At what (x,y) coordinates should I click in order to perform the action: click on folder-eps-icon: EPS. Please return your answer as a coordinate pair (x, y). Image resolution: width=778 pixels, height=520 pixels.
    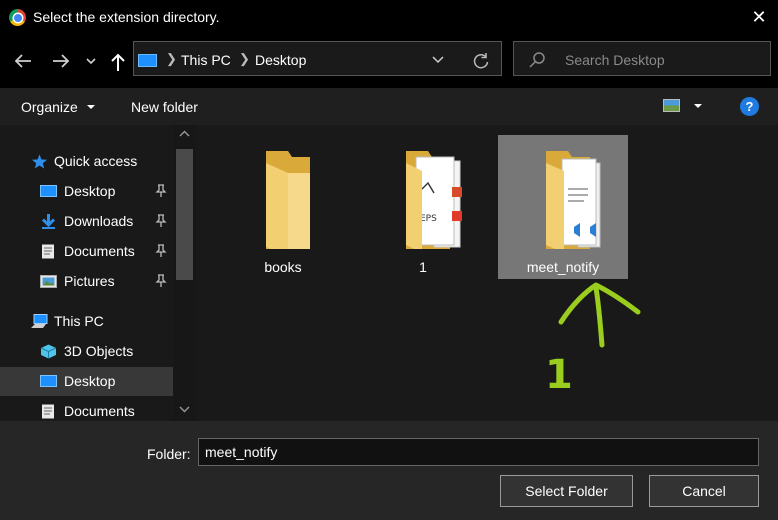
    Looking at the image, I should click on (434, 200).